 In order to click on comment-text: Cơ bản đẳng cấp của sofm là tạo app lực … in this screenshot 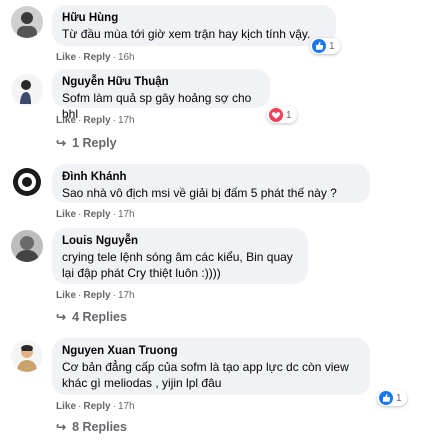, I will do `click(205, 375)`.